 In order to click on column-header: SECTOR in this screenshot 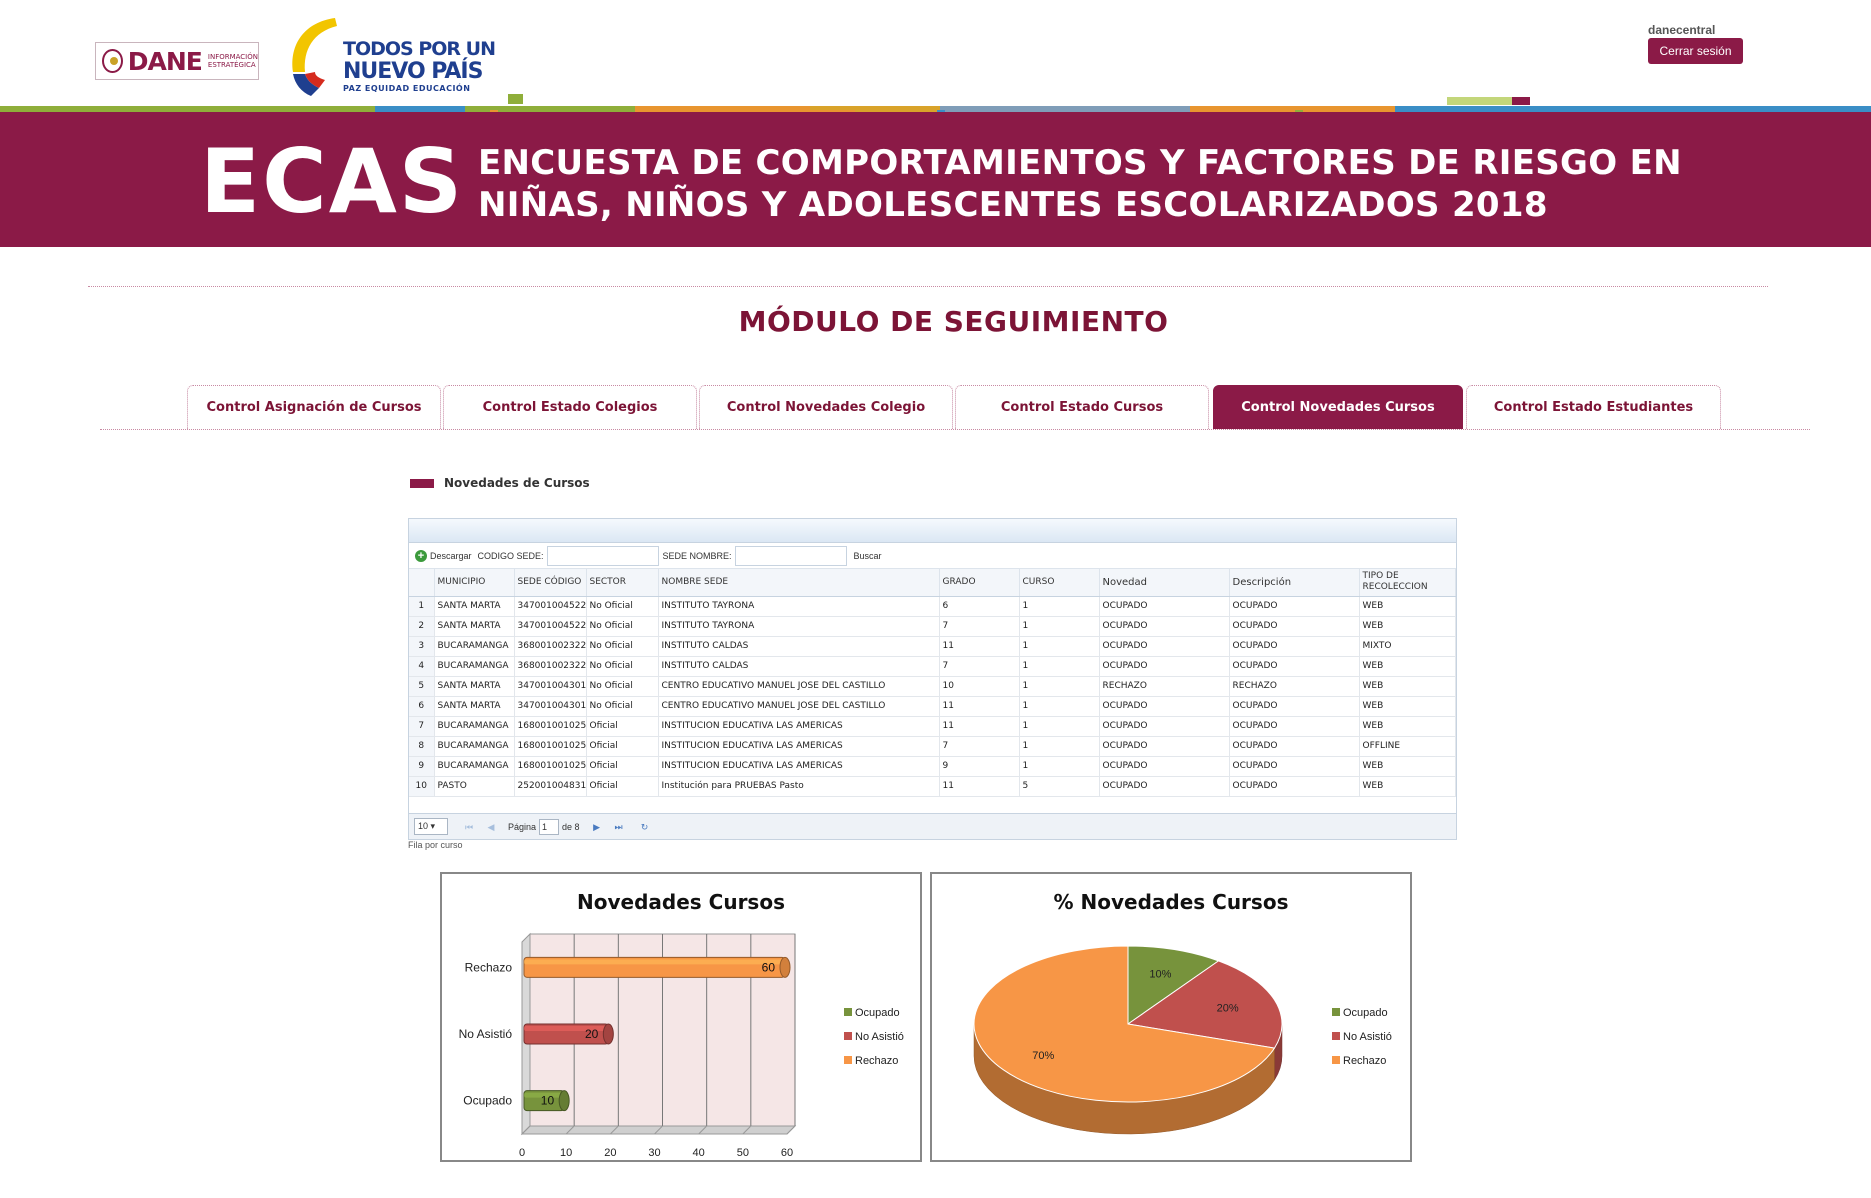, I will do `click(622, 583)`.